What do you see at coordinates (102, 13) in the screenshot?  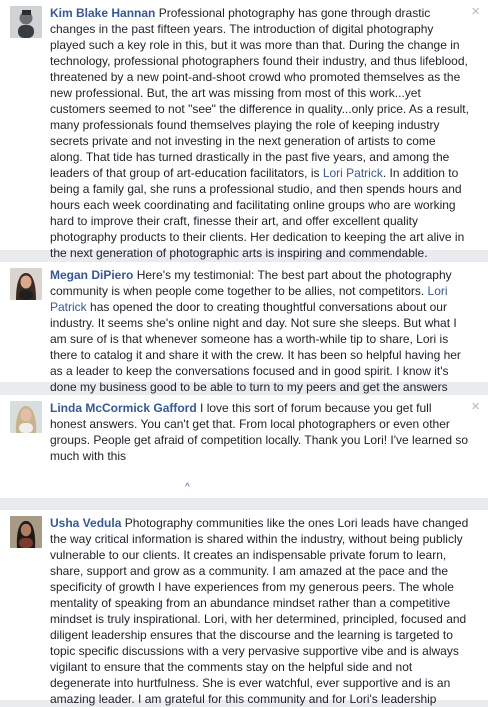 I see `comment-author-link: Kim Blake Hannan` at bounding box center [102, 13].